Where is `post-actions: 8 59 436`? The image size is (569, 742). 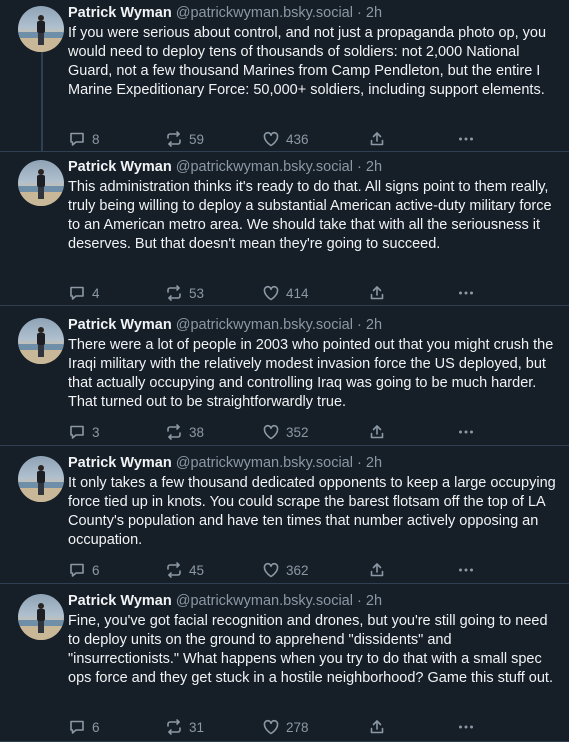
post-actions: 8 59 436 is located at coordinates (278, 139).